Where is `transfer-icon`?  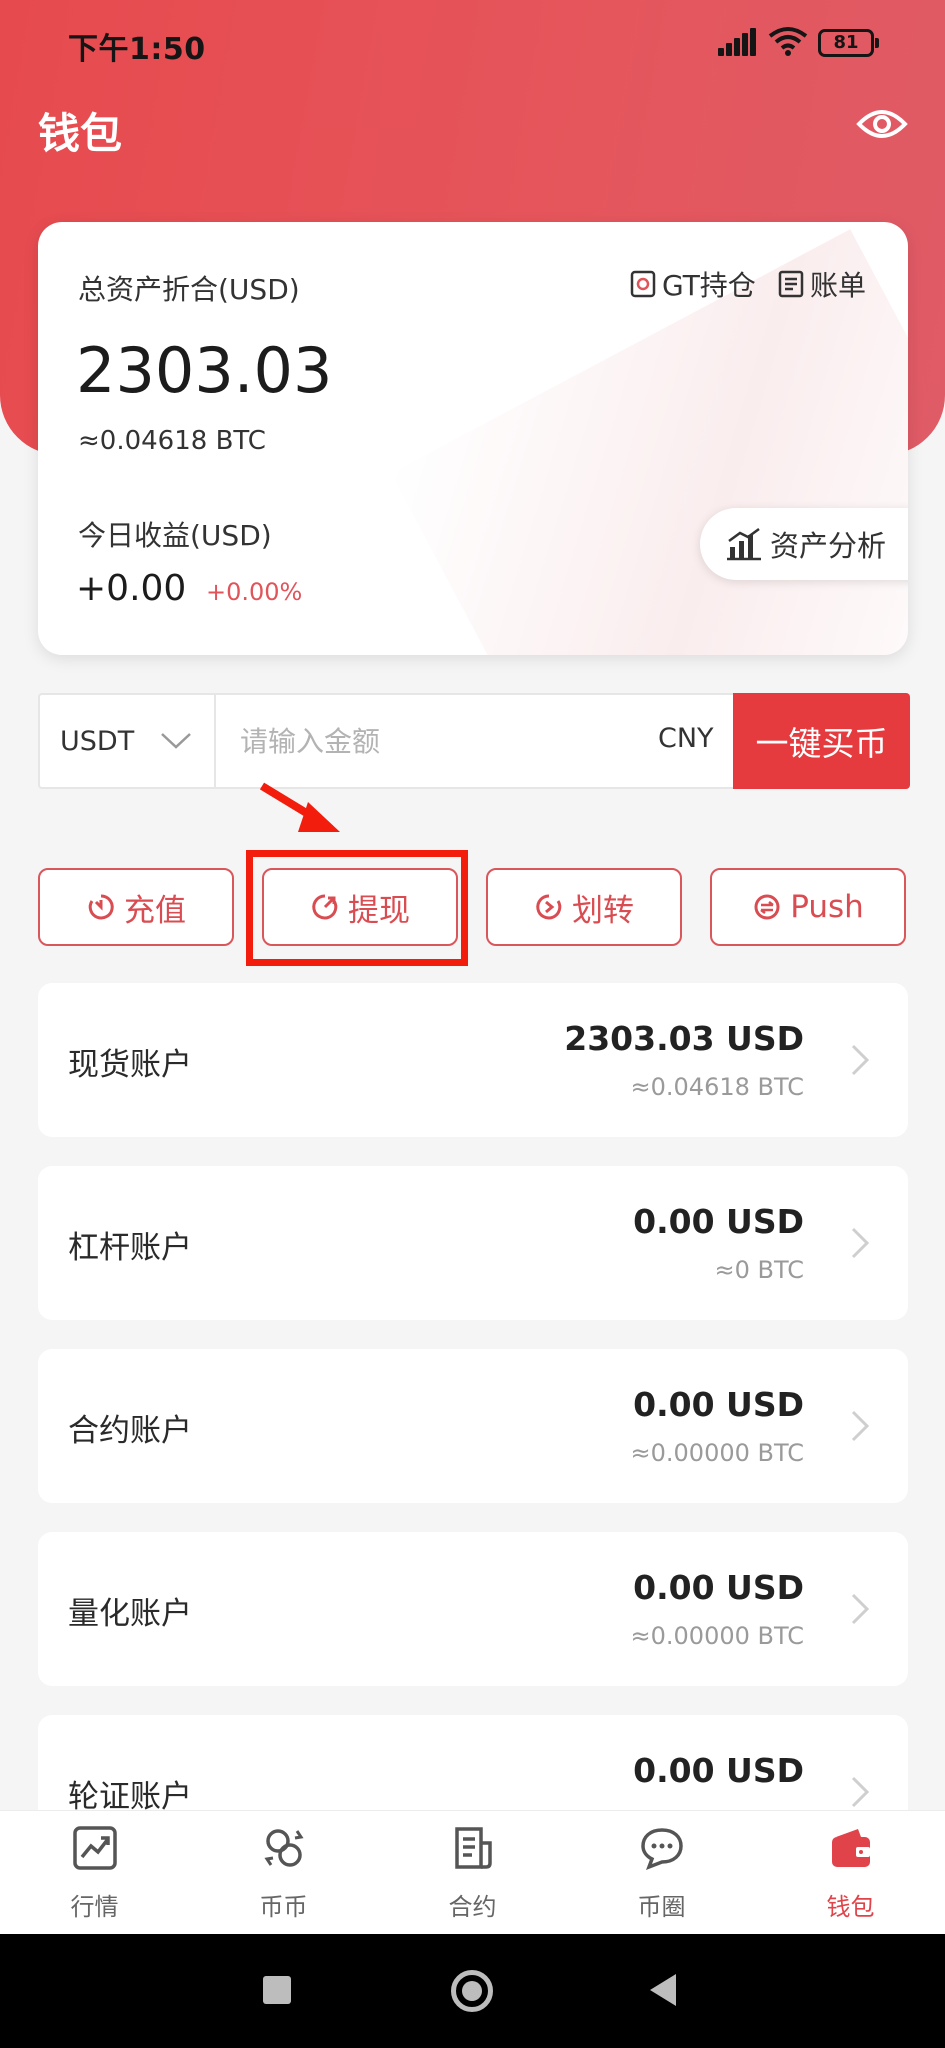 transfer-icon is located at coordinates (549, 907).